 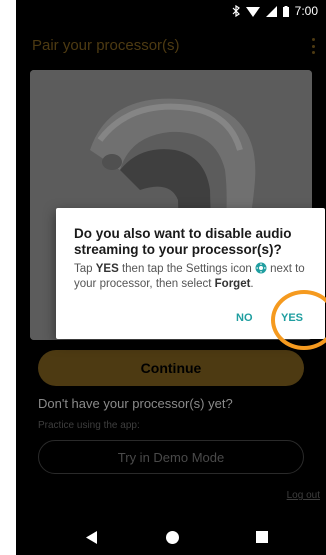 I want to click on system-nav-bar, so click(x=171, y=537).